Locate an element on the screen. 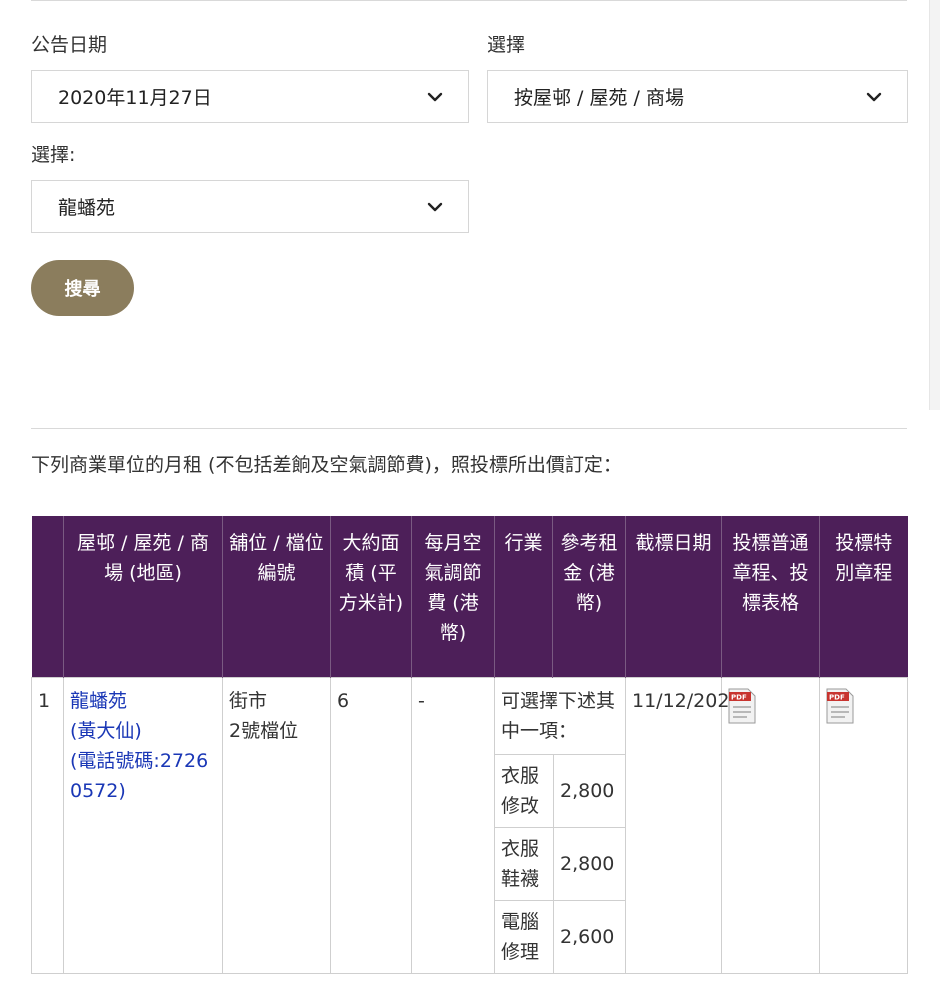  trade-name: 衣服鞋襪 is located at coordinates (524, 863).